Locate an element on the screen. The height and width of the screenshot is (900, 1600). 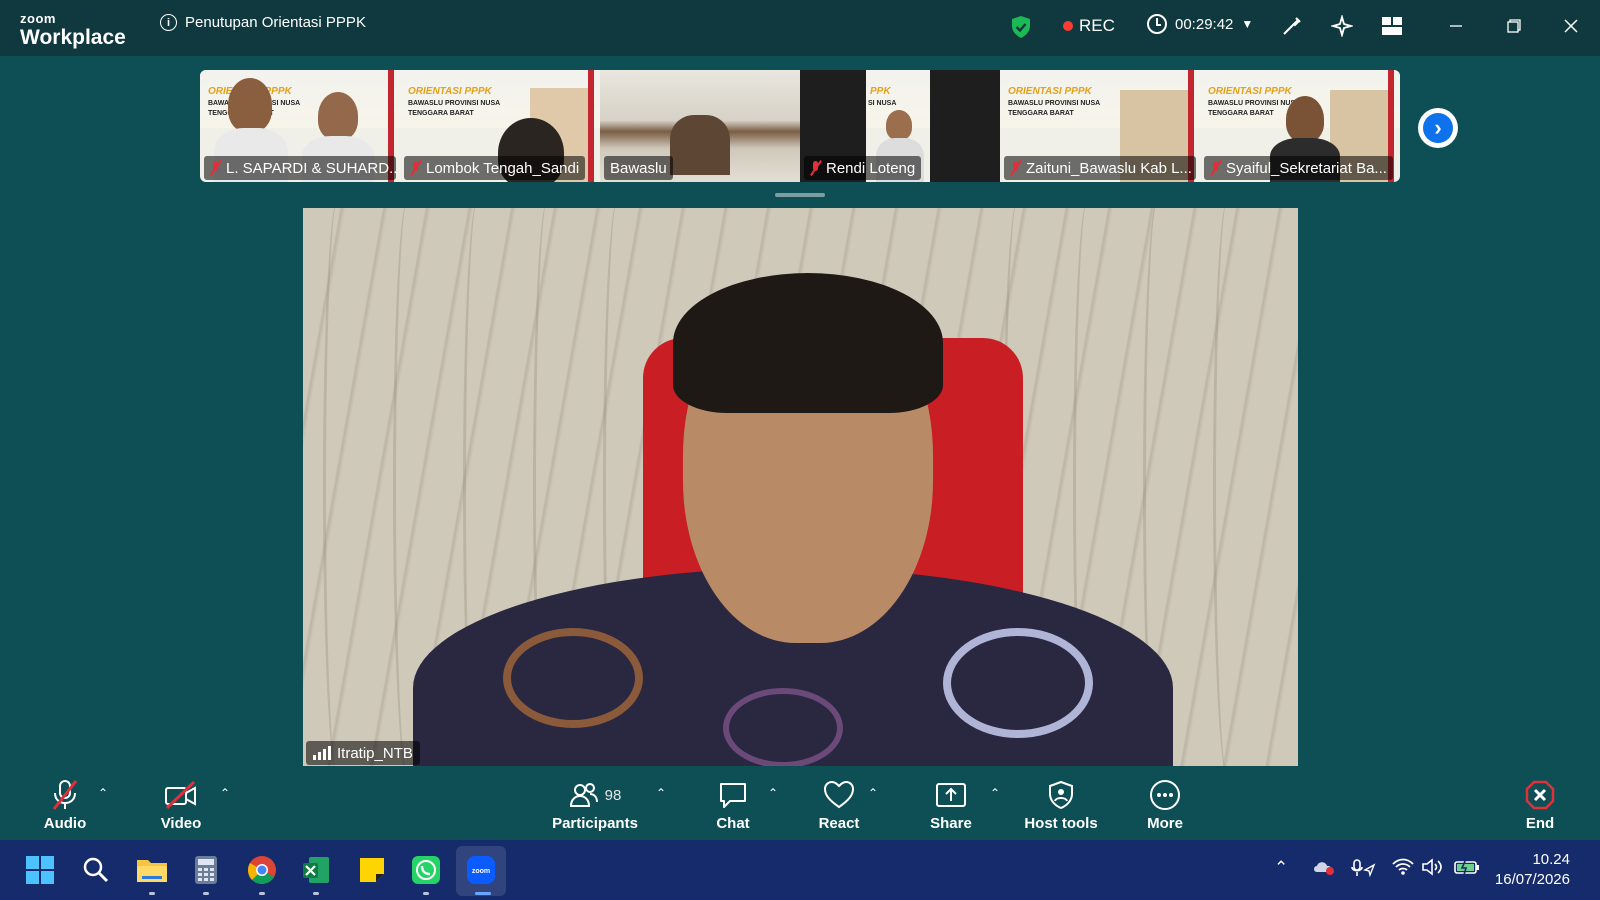
more-button: More is located at coordinates (1165, 805).